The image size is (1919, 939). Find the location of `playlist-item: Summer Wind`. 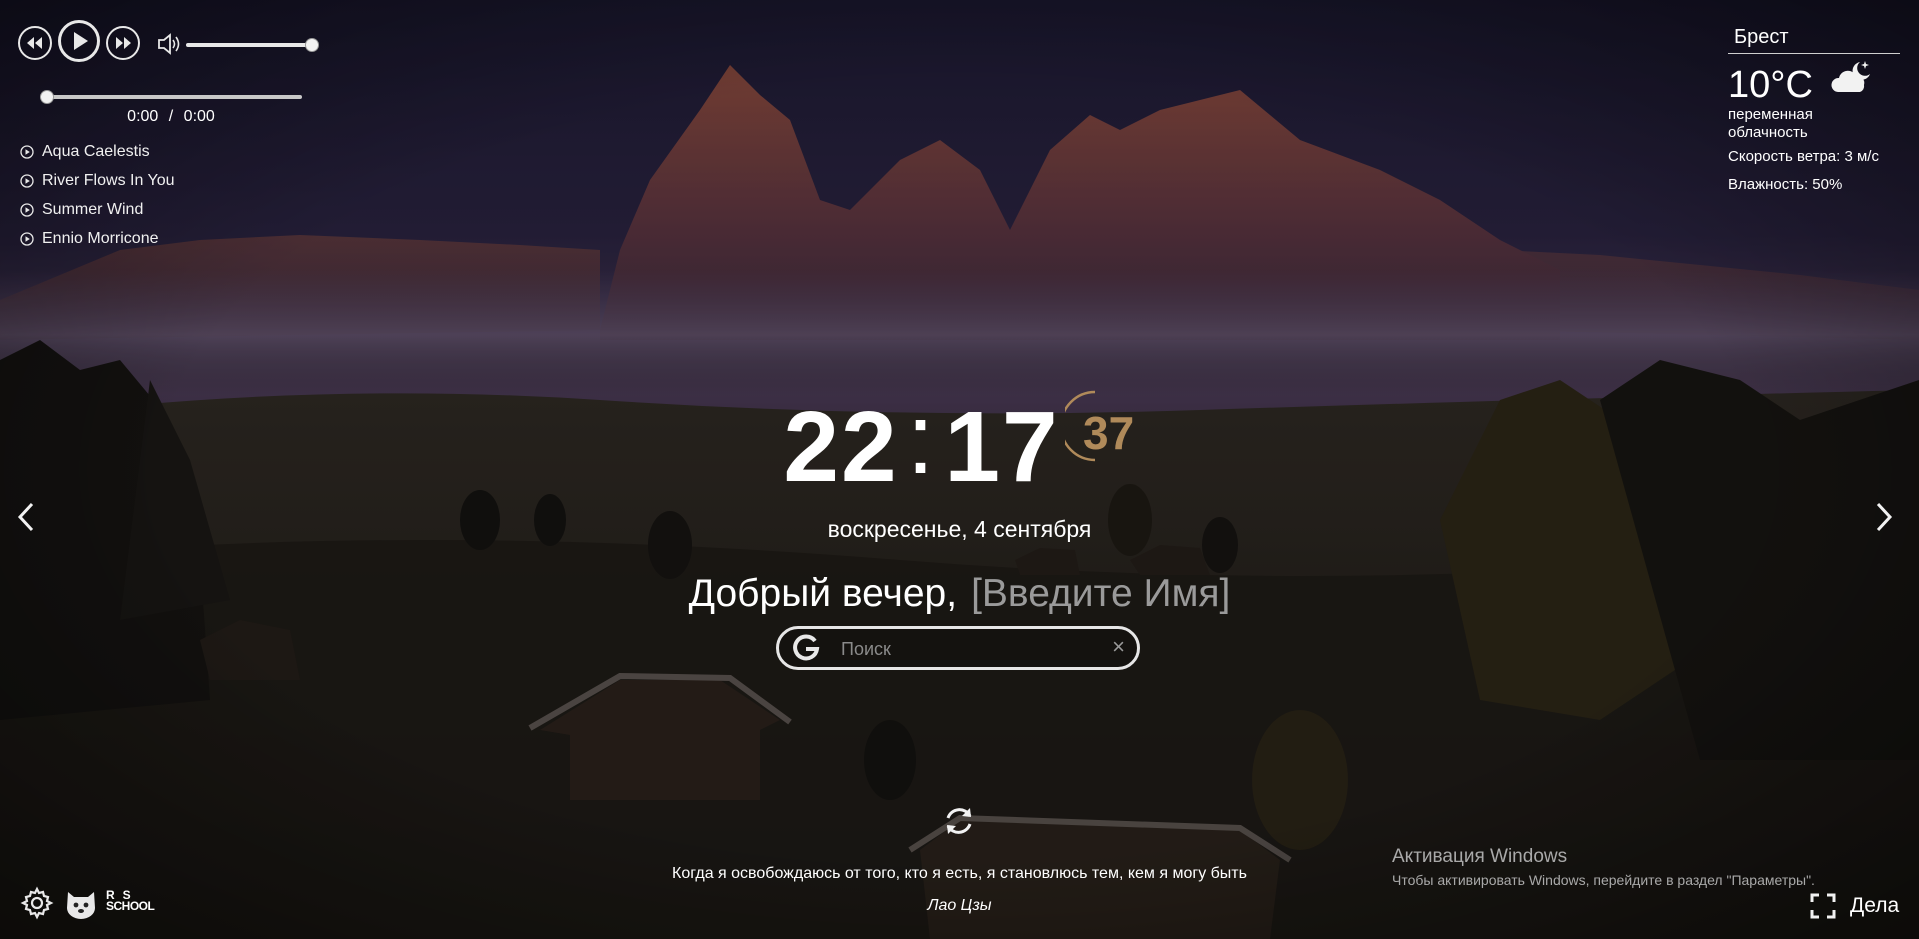

playlist-item: Summer Wind is located at coordinates (81, 210).